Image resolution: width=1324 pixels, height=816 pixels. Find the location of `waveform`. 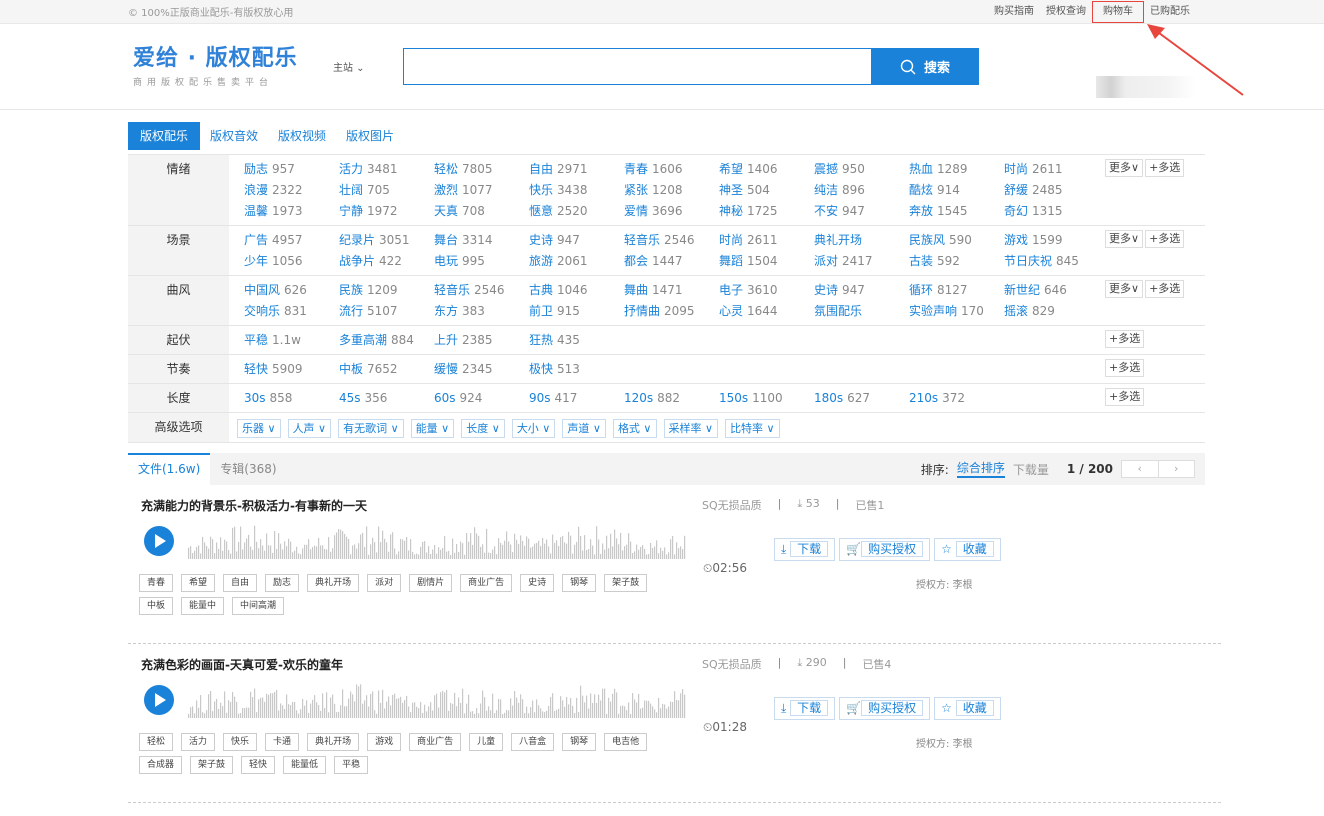

waveform is located at coordinates (437, 537).